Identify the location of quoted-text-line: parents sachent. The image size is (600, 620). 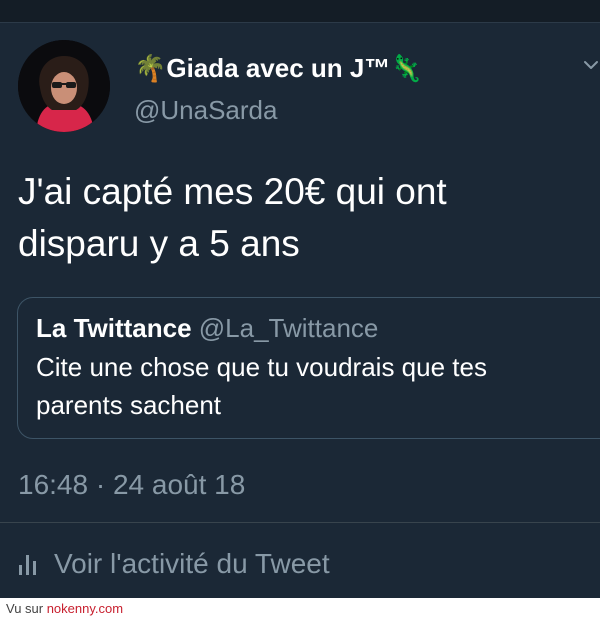
(129, 405).